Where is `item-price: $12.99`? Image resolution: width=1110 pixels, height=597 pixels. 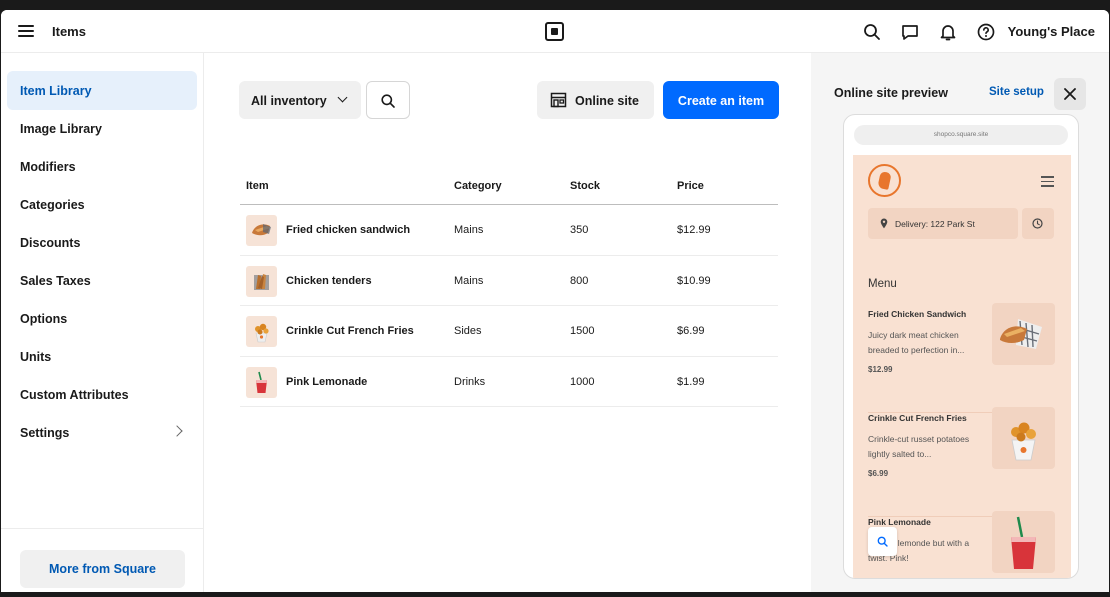
item-price: $12.99 is located at coordinates (694, 230).